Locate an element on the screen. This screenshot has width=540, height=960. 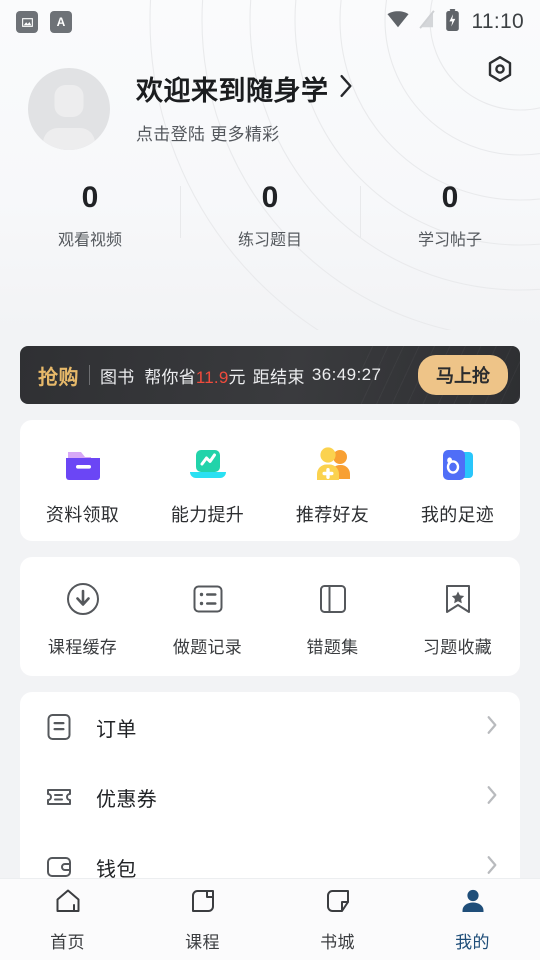
quick-action-ability-improve: 能力提升 is located at coordinates (207, 482).